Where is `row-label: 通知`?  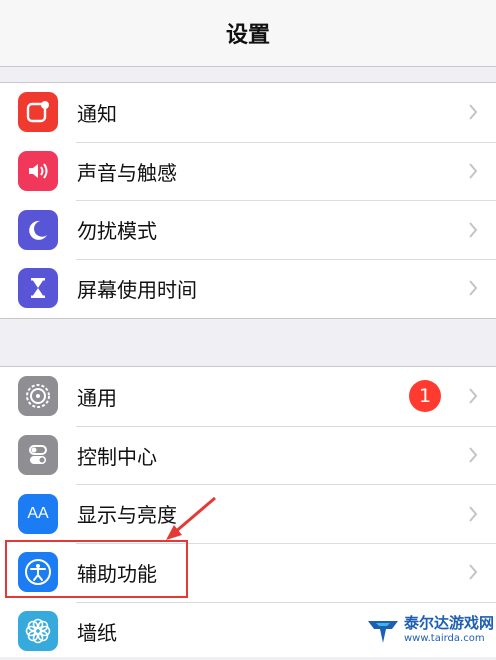 row-label: 通知 is located at coordinates (97, 113).